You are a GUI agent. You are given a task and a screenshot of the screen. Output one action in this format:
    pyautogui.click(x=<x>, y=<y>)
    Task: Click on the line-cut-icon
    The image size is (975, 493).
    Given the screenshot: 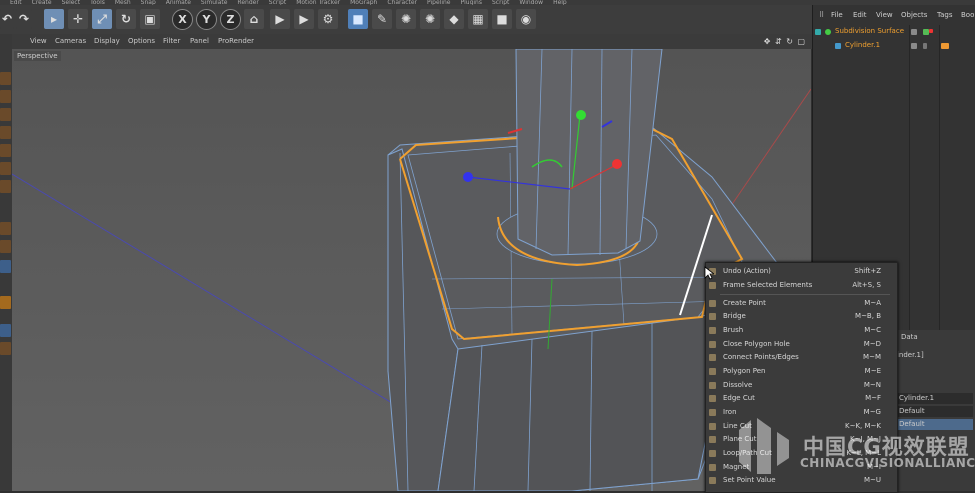 What is the action you would take?
    pyautogui.click(x=712, y=426)
    